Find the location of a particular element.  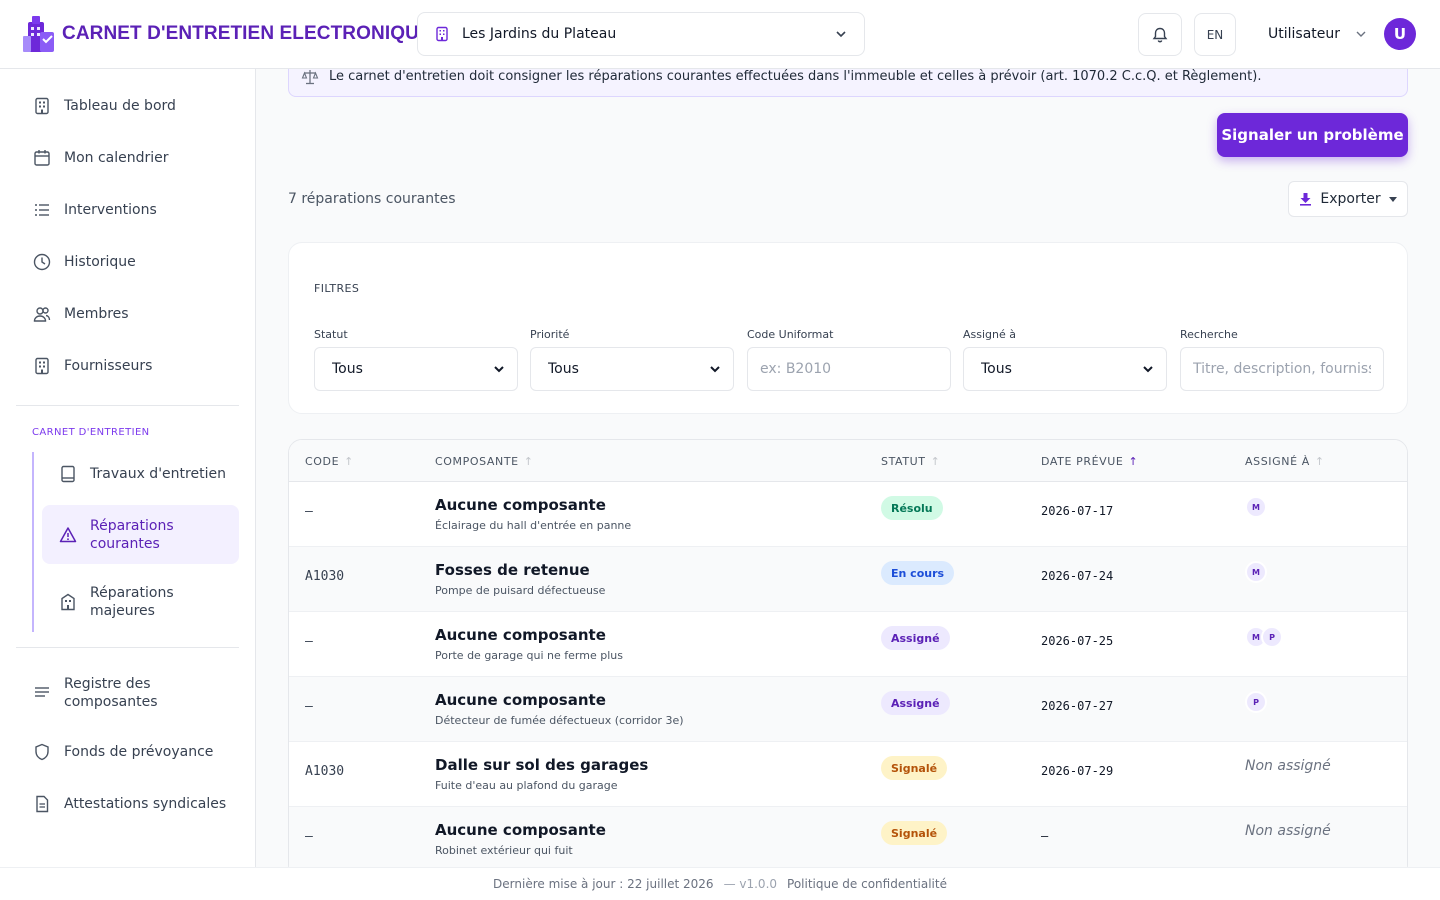

export-button: Exporter is located at coordinates (1348, 199).